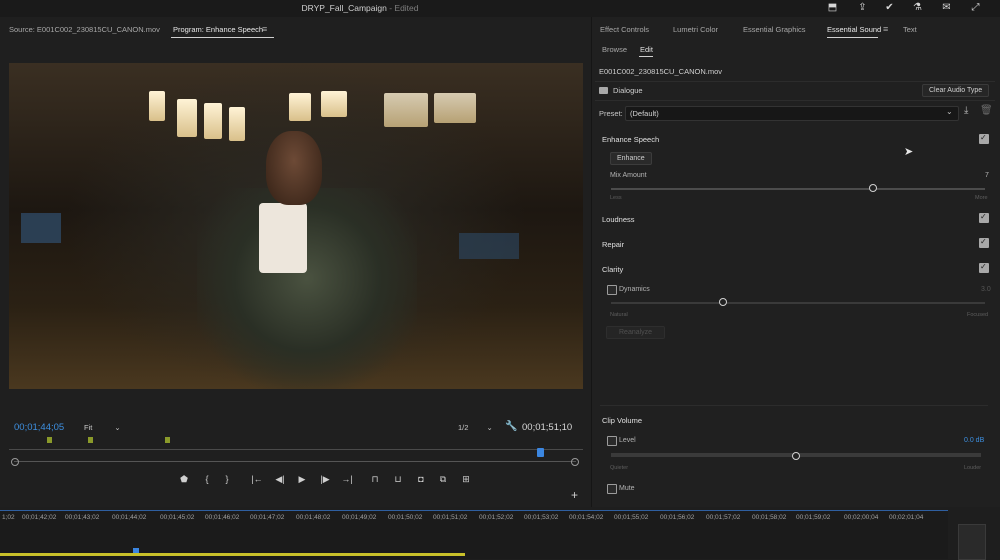 The height and width of the screenshot is (560, 1000). I want to click on enhance-speech-checkbox, so click(984, 138).